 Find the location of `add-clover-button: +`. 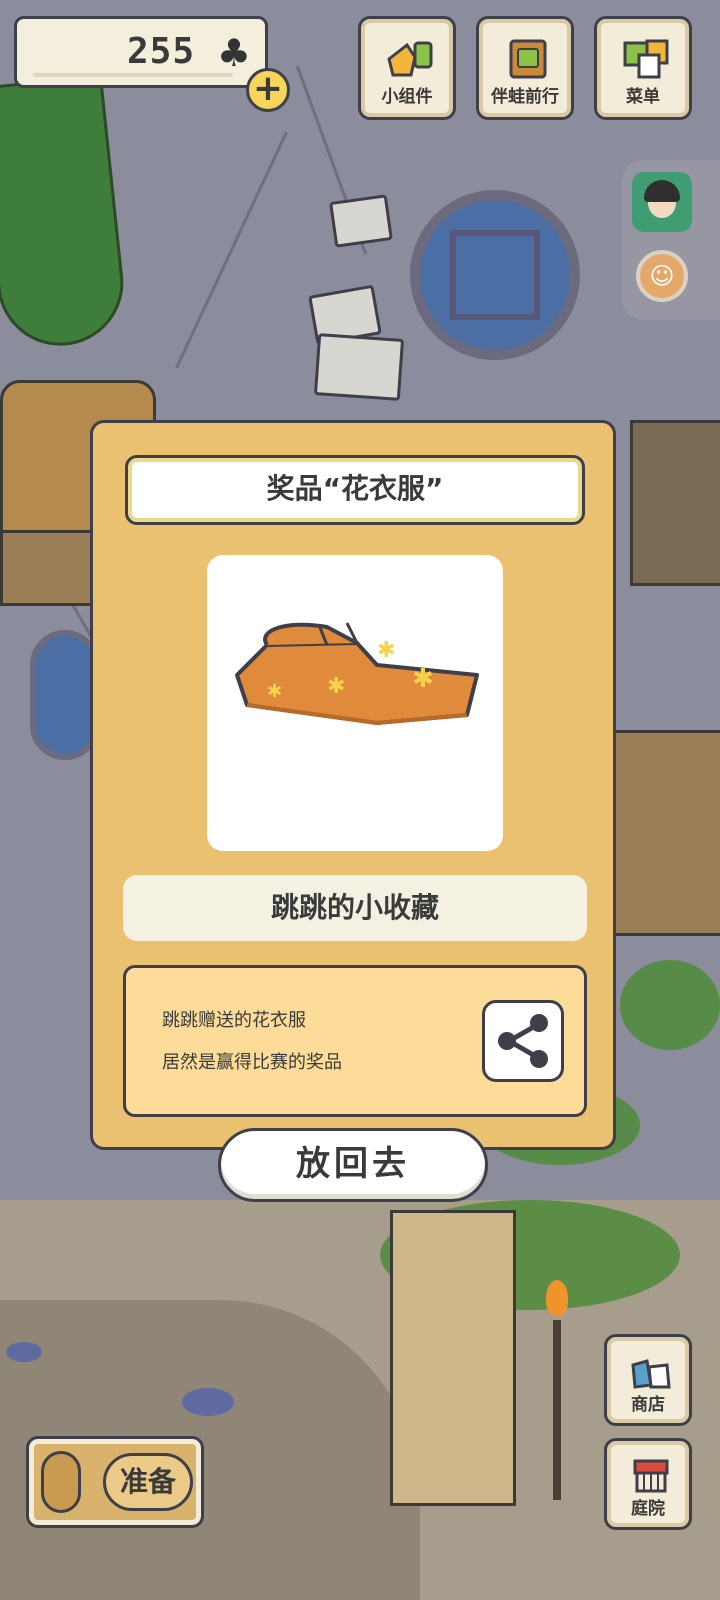

add-clover-button: + is located at coordinates (268, 90).